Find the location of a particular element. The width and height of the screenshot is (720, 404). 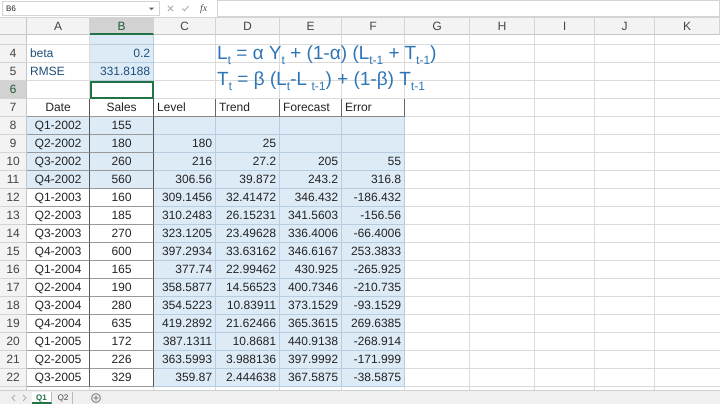

row-header: 11 is located at coordinates (13, 180).